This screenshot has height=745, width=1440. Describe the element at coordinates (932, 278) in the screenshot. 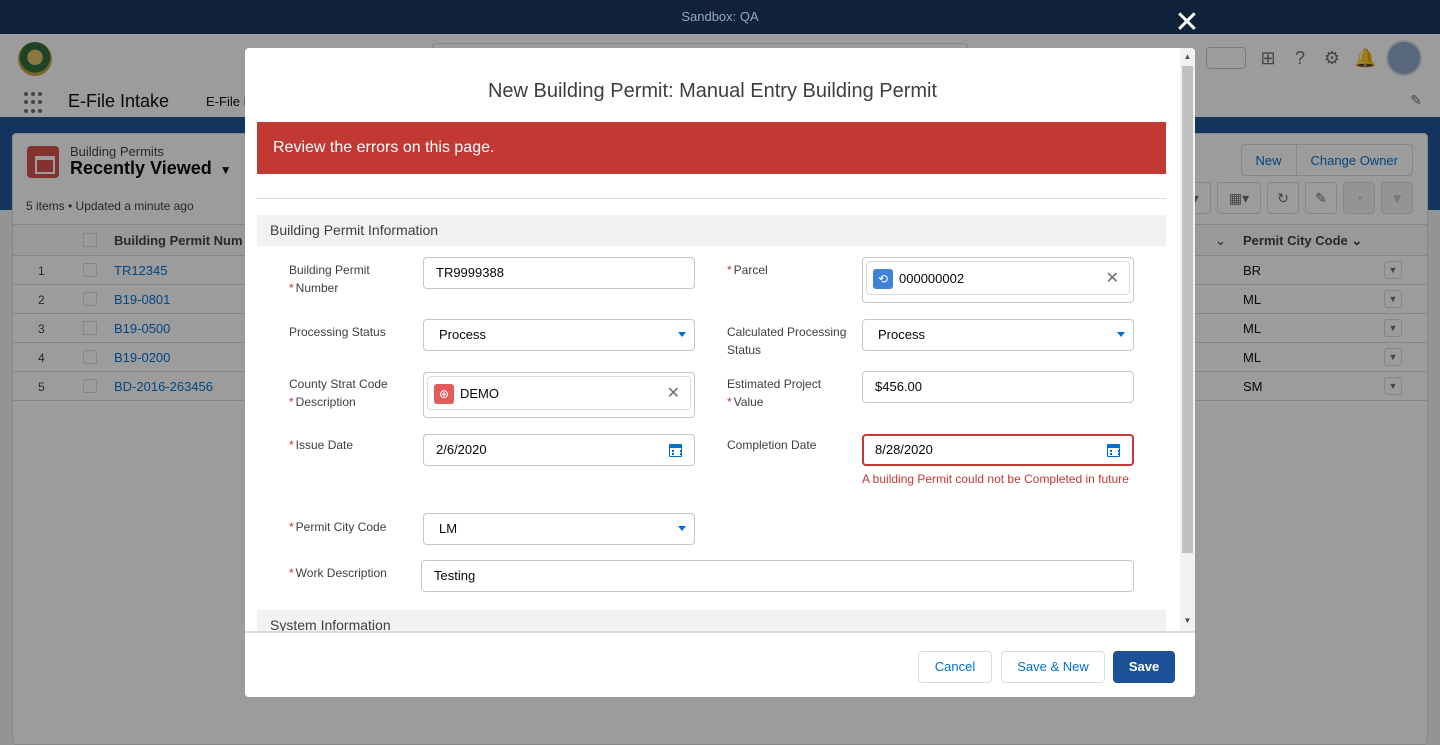

I see `parcel-value: 000000002` at that location.